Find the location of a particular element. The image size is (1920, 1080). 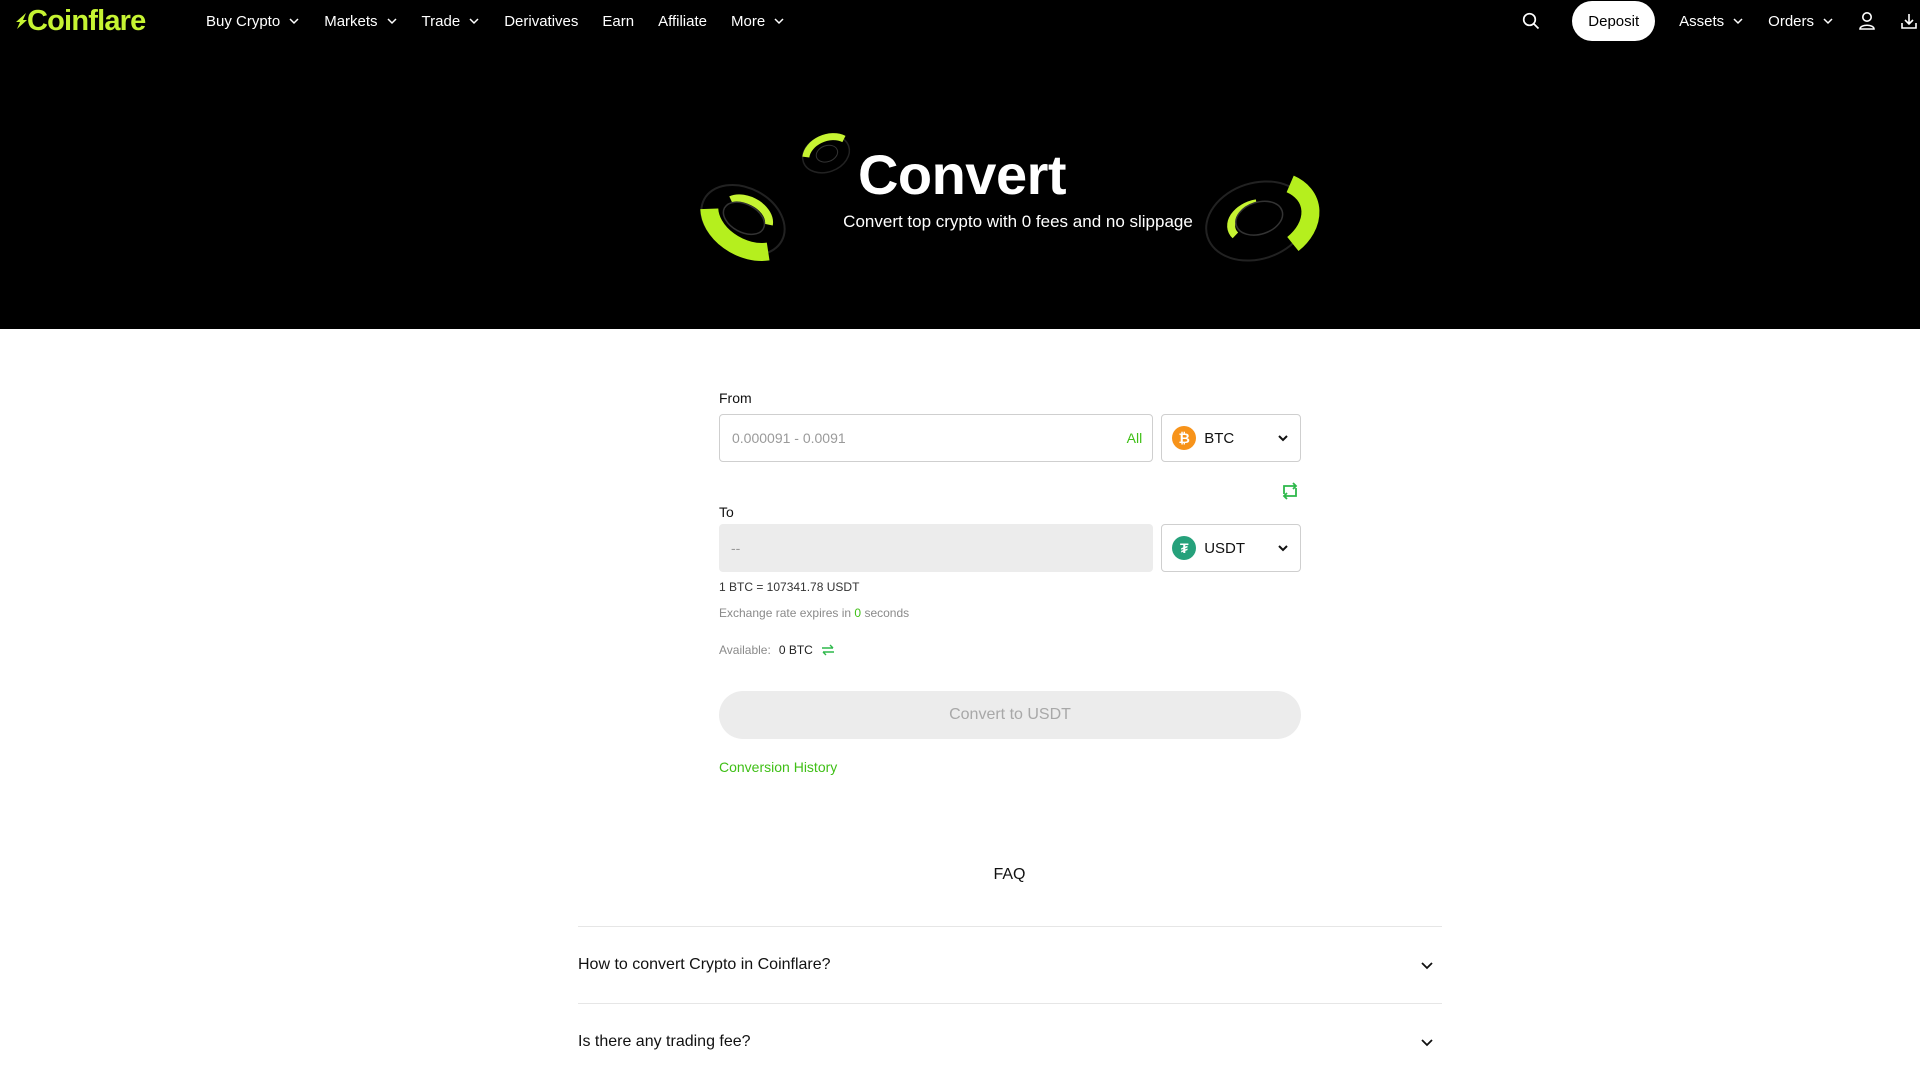

faq-title: FAQ is located at coordinates (1009, 874).